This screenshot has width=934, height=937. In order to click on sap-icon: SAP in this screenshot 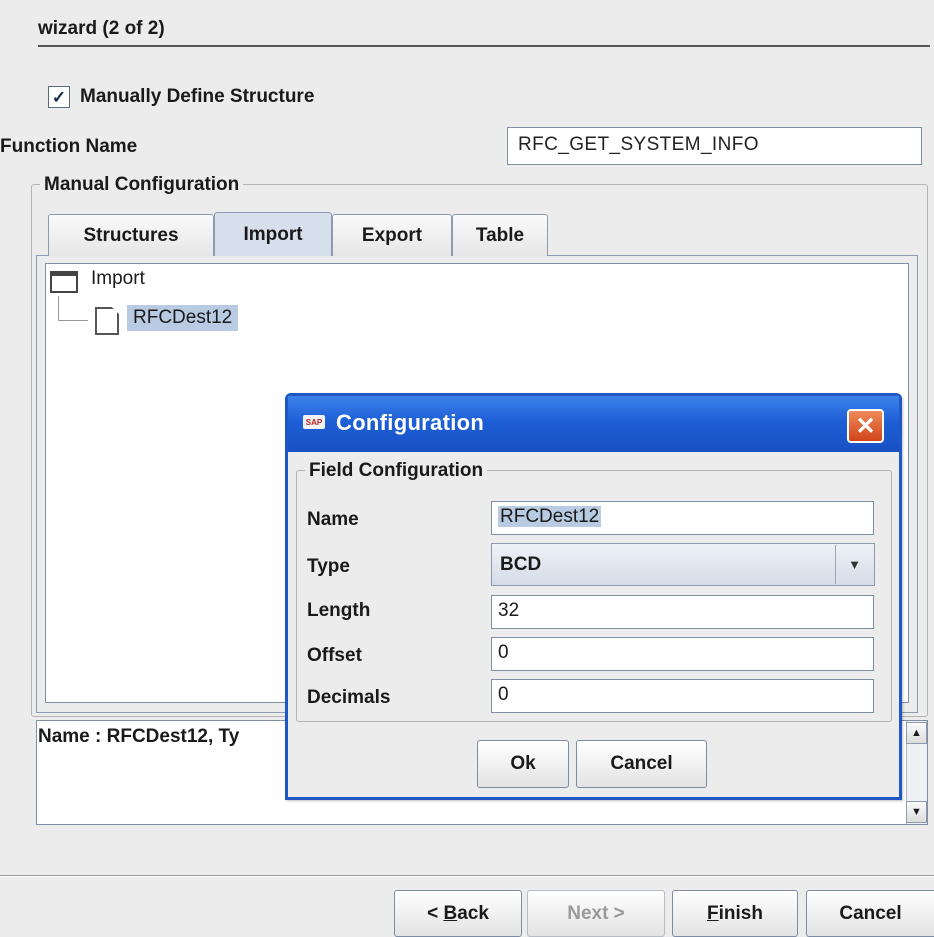, I will do `click(314, 422)`.